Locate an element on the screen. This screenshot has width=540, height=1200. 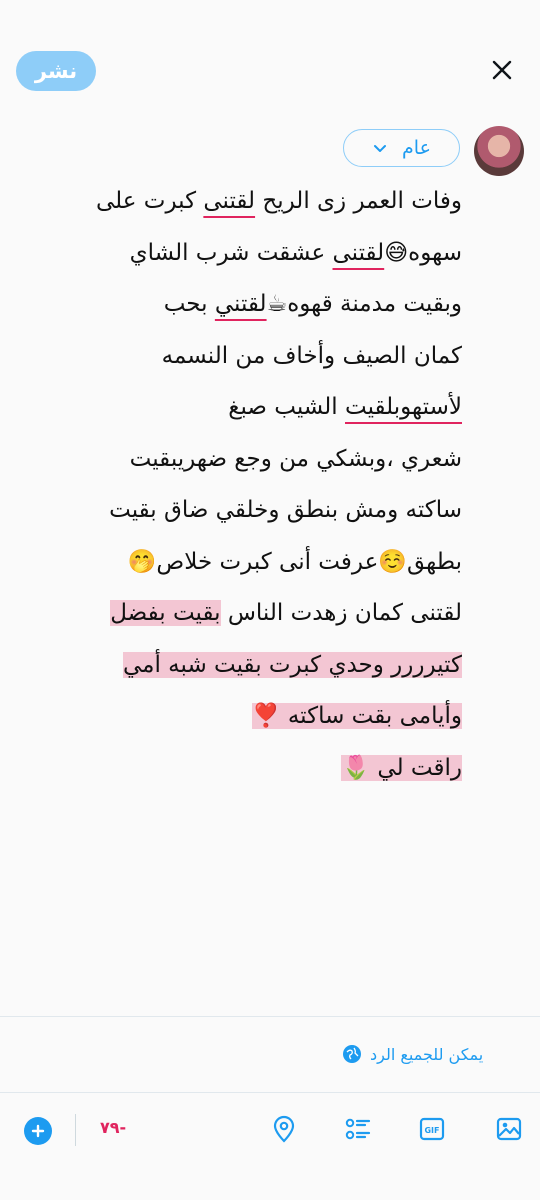
media-button is located at coordinates (509, 1129).